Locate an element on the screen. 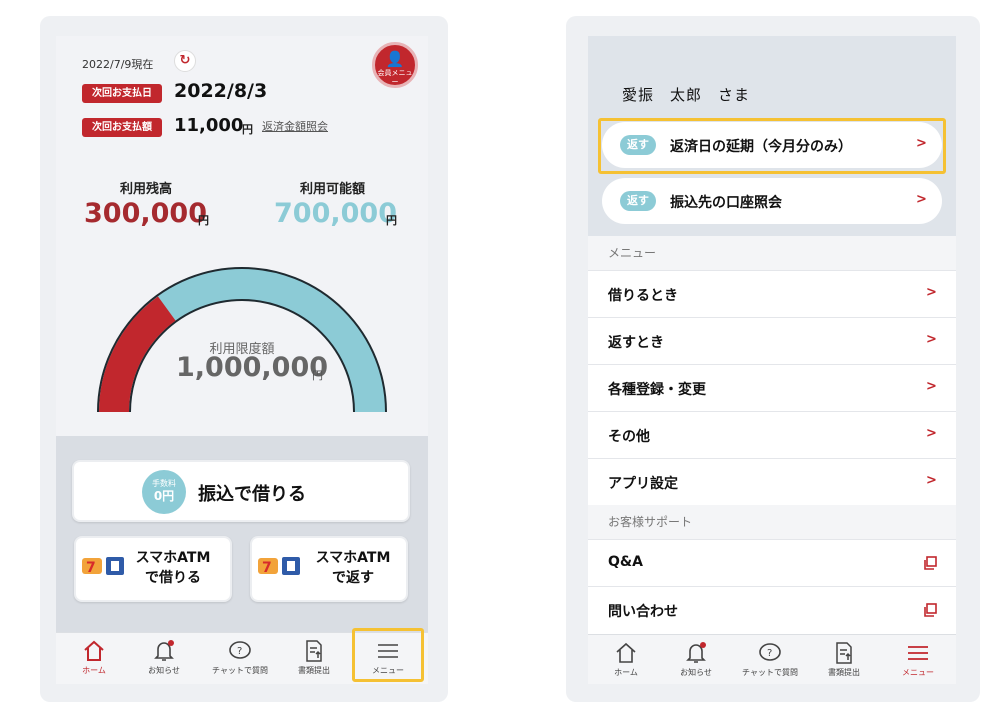 This screenshot has width=1000, height=717. bottom-nav: ホーム お知らせ ? チャットで質問 書類提出 メニュー is located at coordinates (772, 659).